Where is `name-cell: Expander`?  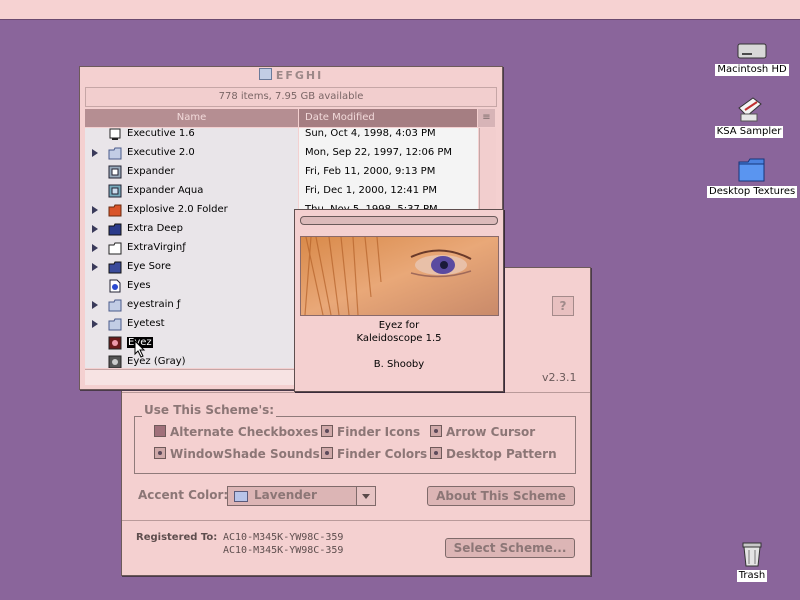 name-cell: Expander is located at coordinates (191, 172).